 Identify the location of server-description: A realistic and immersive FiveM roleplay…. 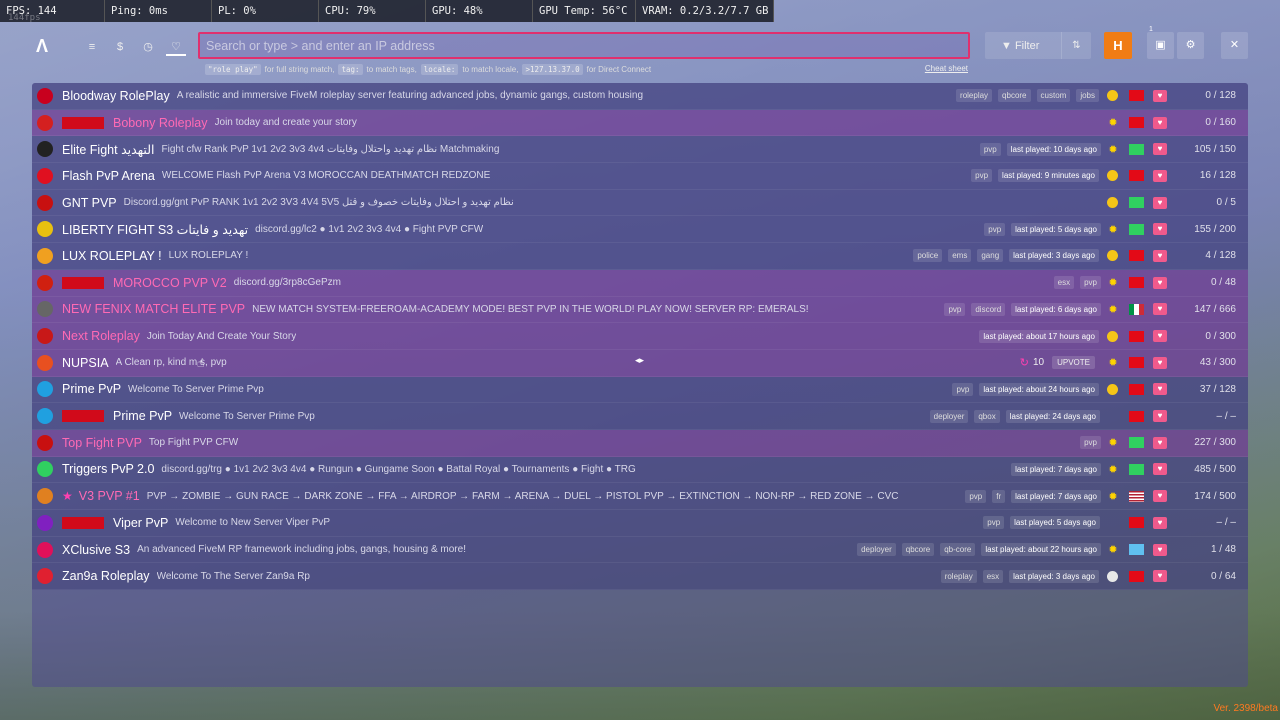
(410, 96).